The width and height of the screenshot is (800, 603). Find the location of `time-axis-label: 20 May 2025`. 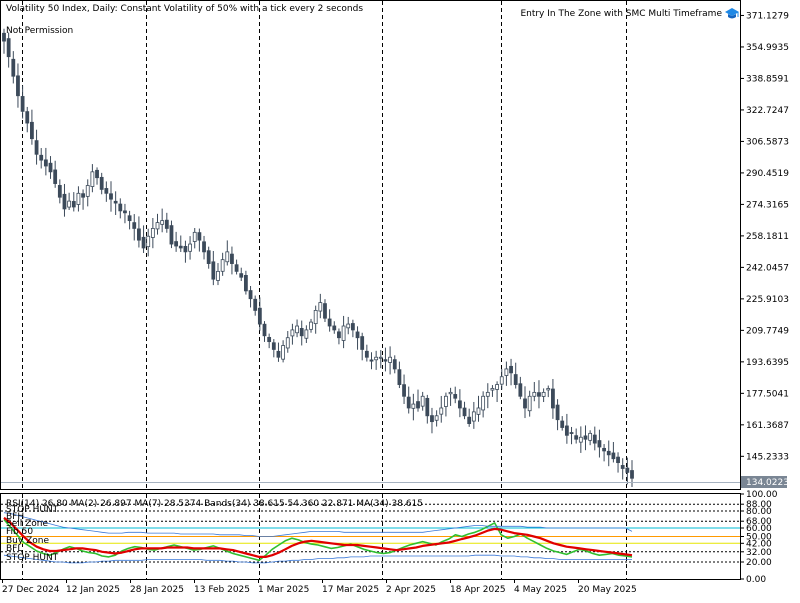

time-axis-label: 20 May 2025 is located at coordinates (607, 590).